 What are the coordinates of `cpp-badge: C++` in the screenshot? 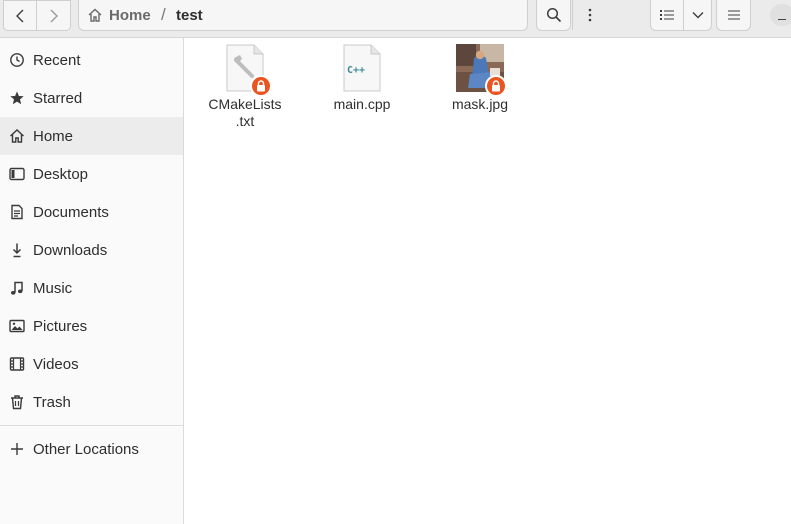 It's located at (356, 70).